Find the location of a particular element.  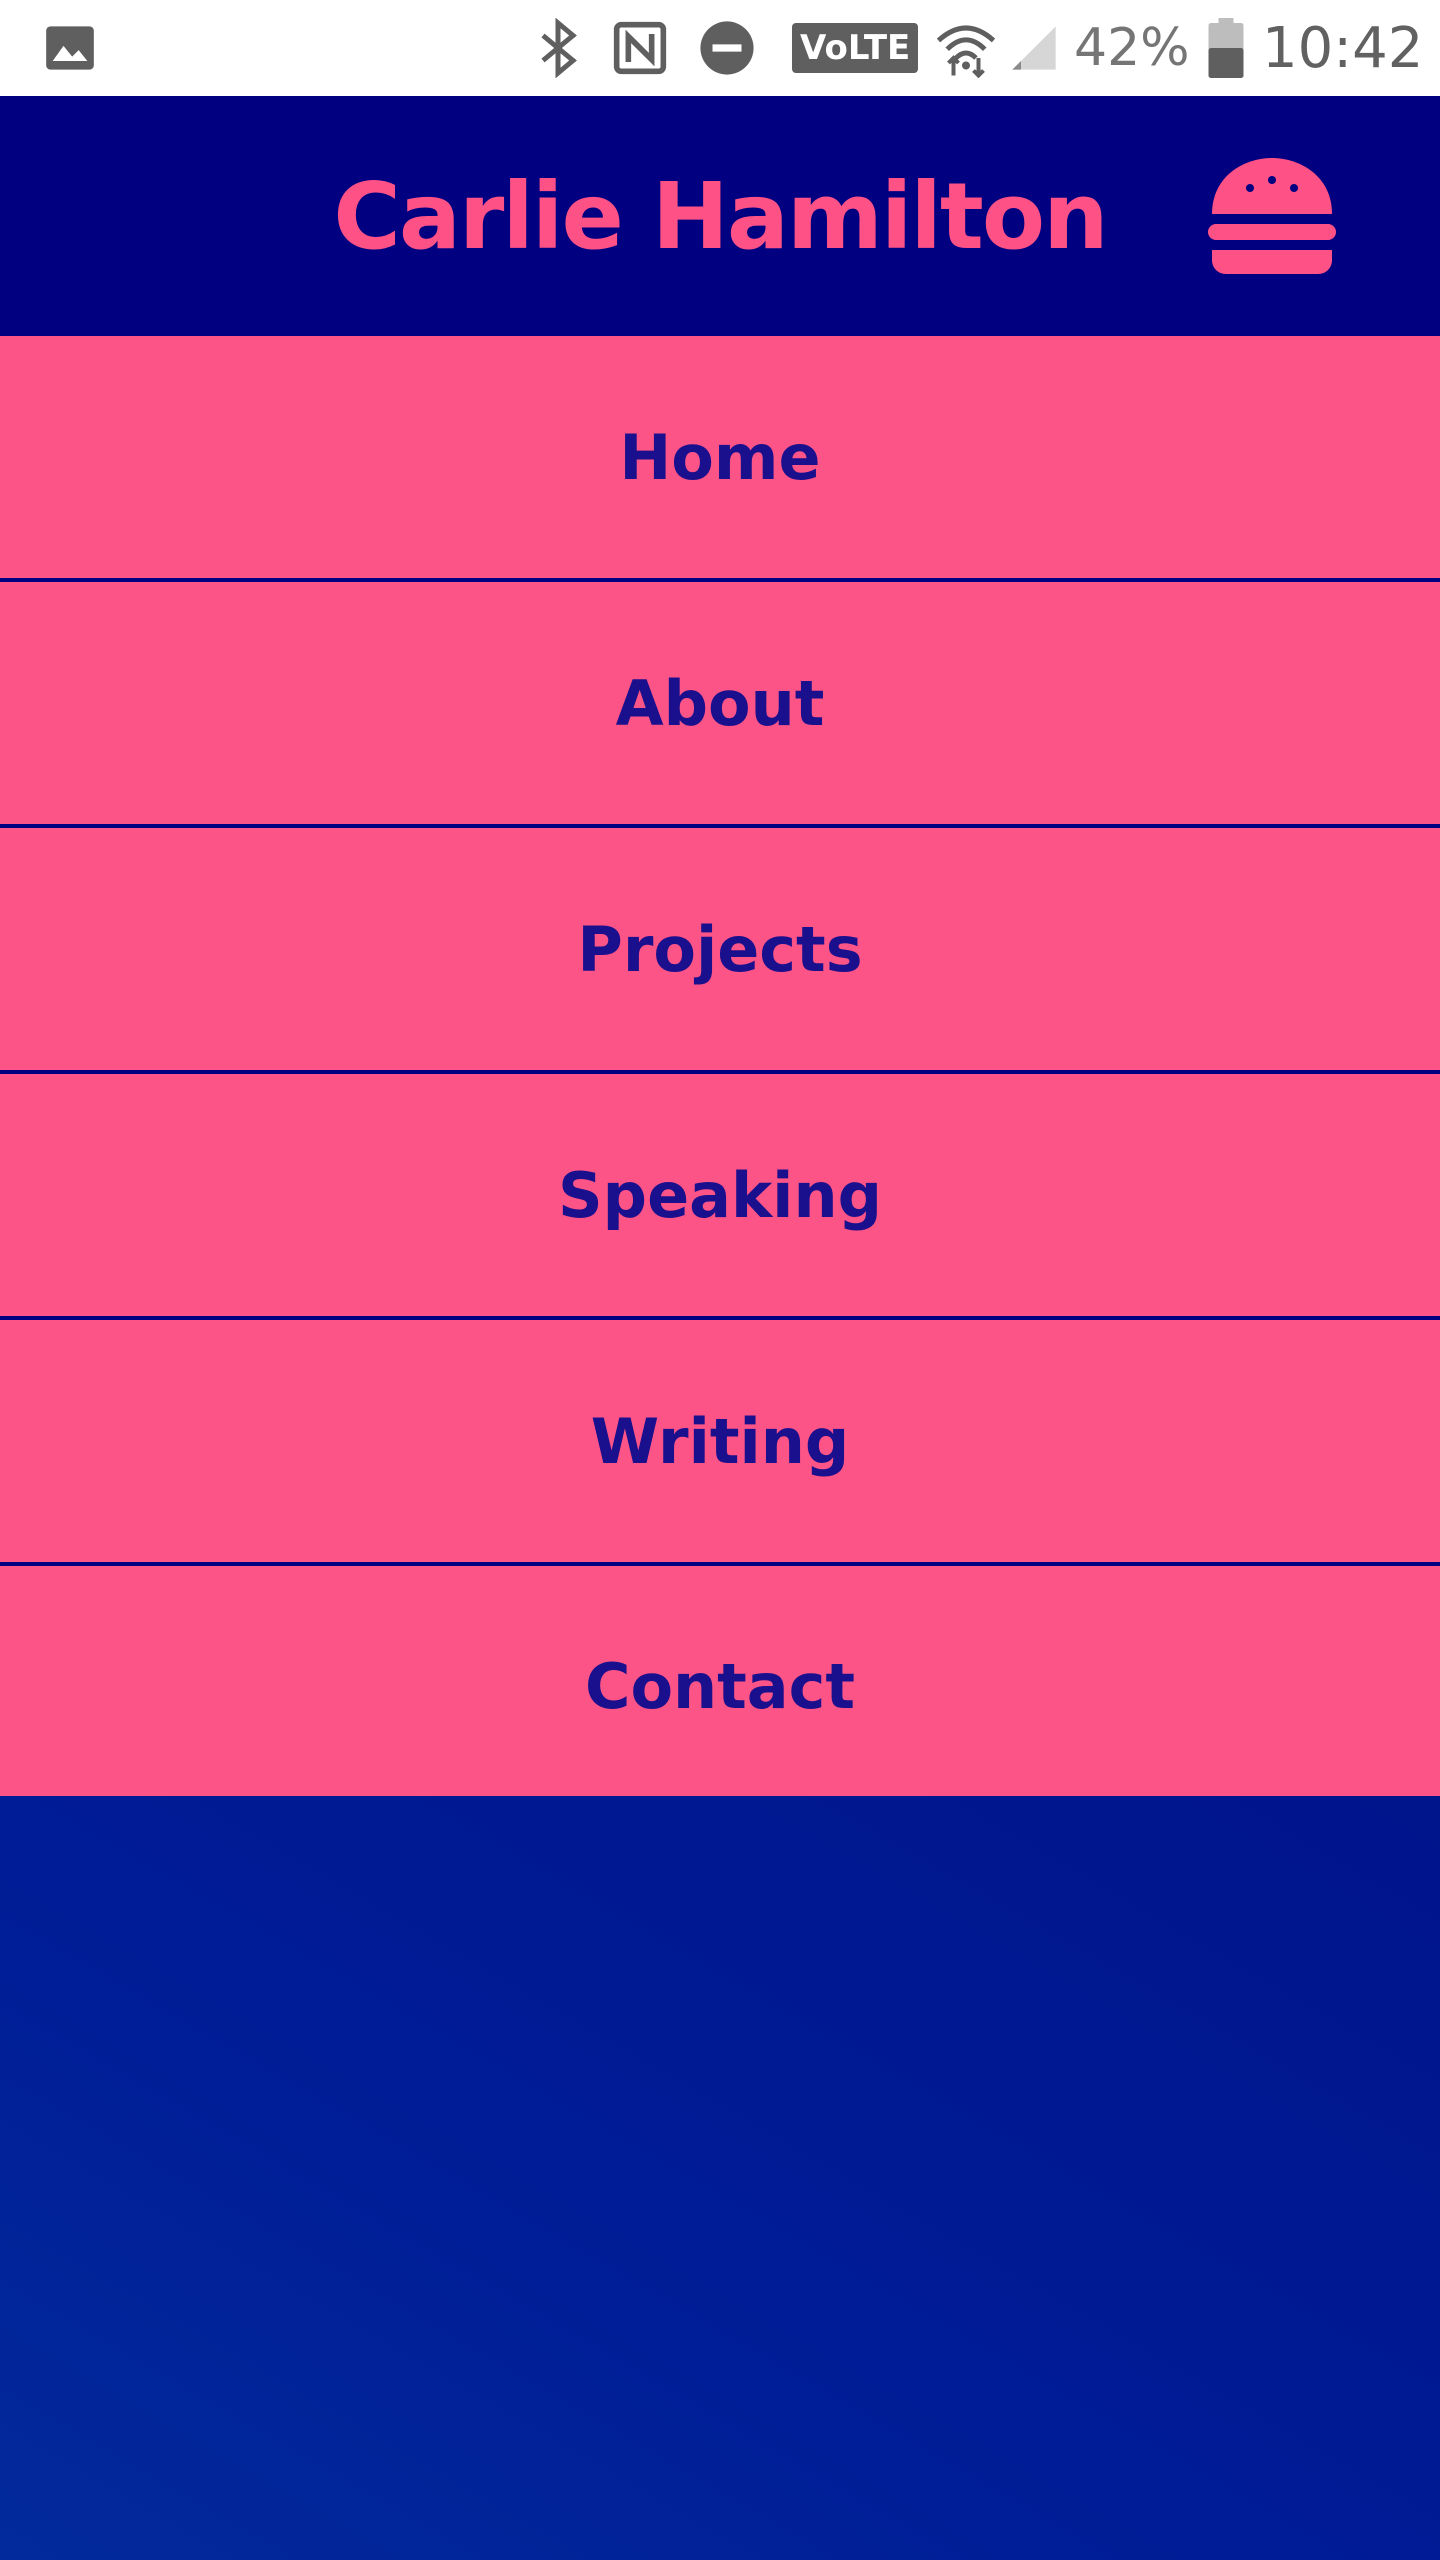

nav-item-projects: Projects is located at coordinates (720, 951).